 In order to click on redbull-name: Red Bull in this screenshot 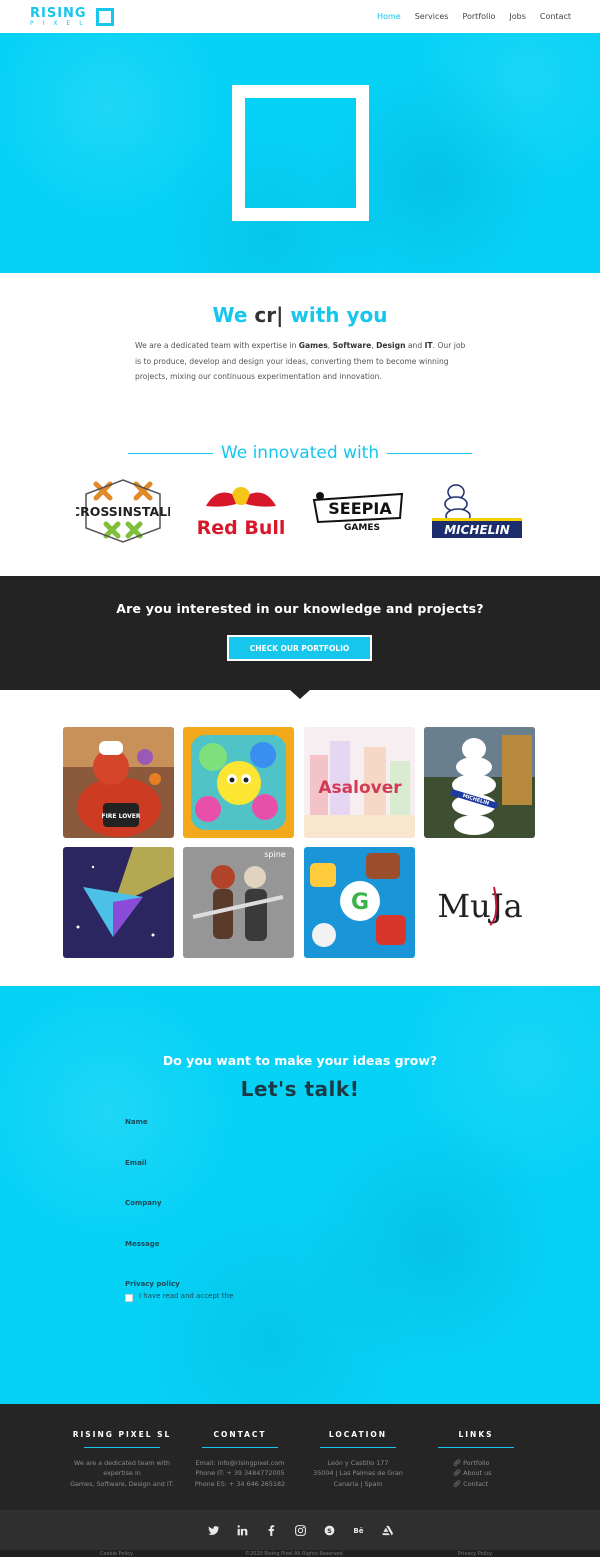, I will do `click(241, 528)`.